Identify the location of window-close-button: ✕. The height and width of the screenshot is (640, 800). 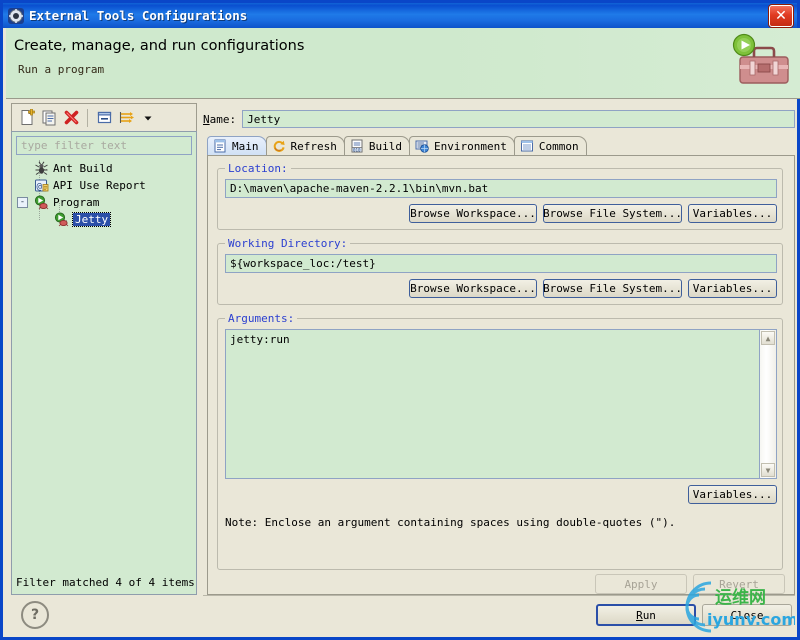
(781, 15).